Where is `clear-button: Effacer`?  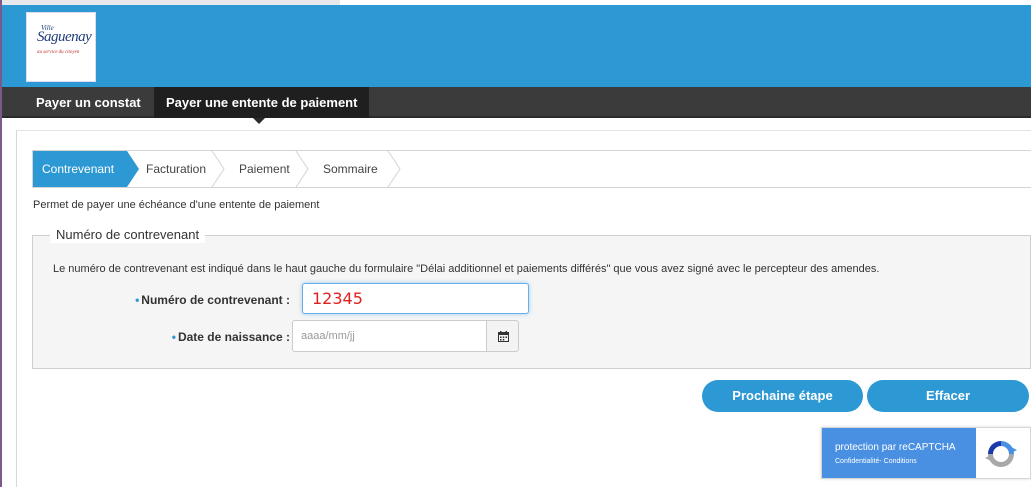
clear-button: Effacer is located at coordinates (948, 396).